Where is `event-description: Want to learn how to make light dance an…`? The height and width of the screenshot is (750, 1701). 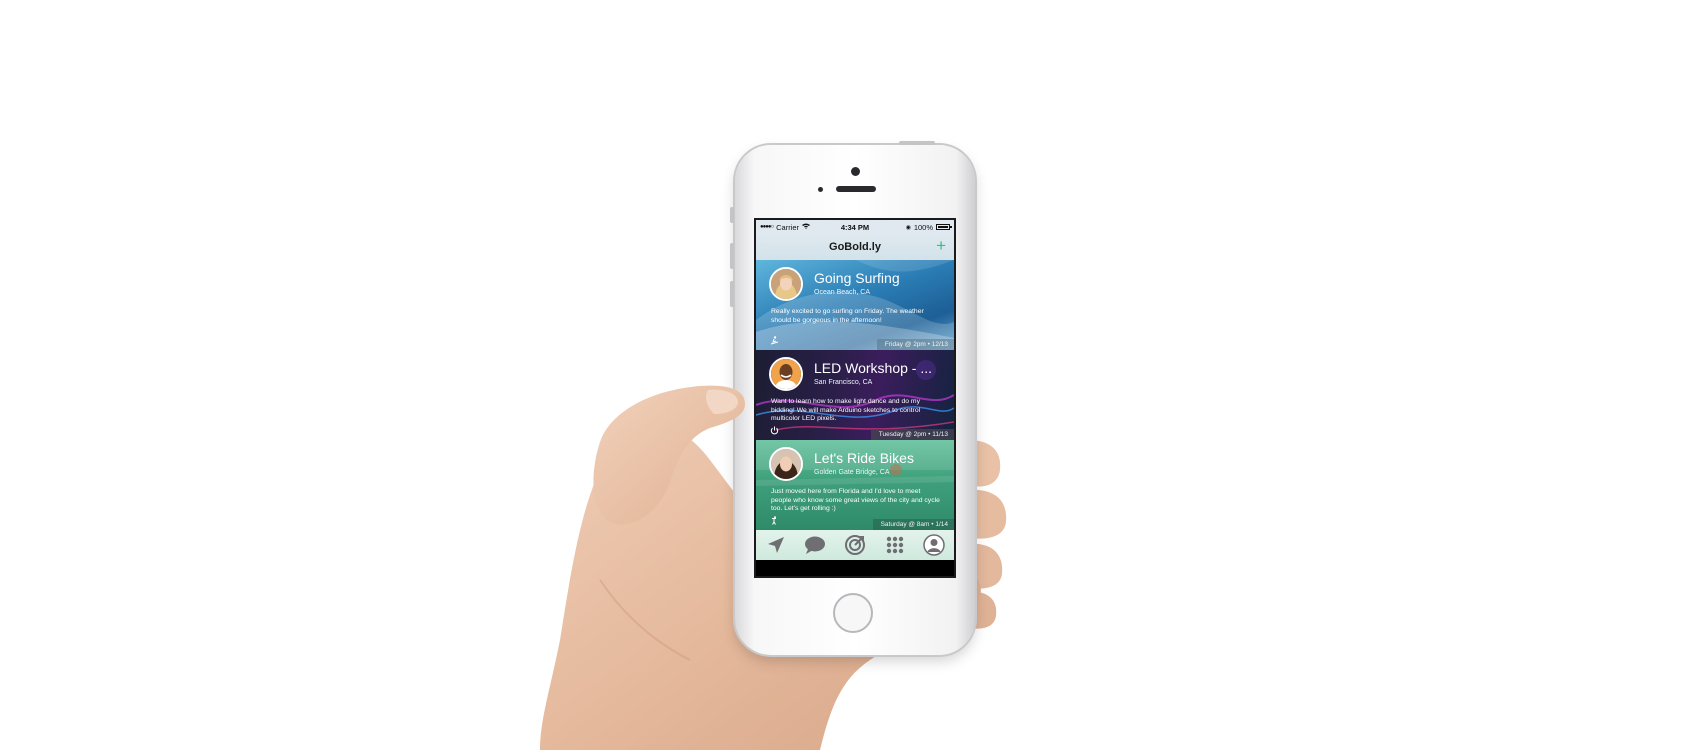 event-description: Want to learn how to make light dance an… is located at coordinates (846, 410).